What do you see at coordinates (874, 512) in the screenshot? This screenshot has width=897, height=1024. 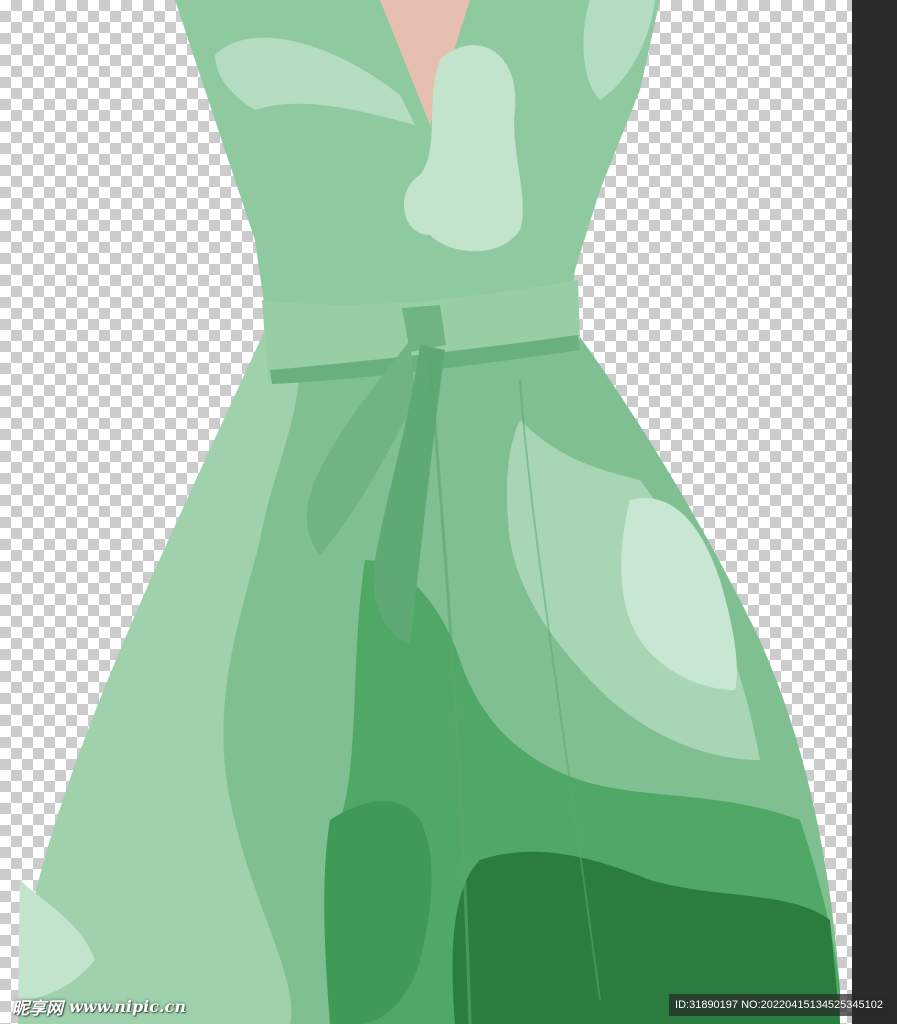 I see `side-panel` at bounding box center [874, 512].